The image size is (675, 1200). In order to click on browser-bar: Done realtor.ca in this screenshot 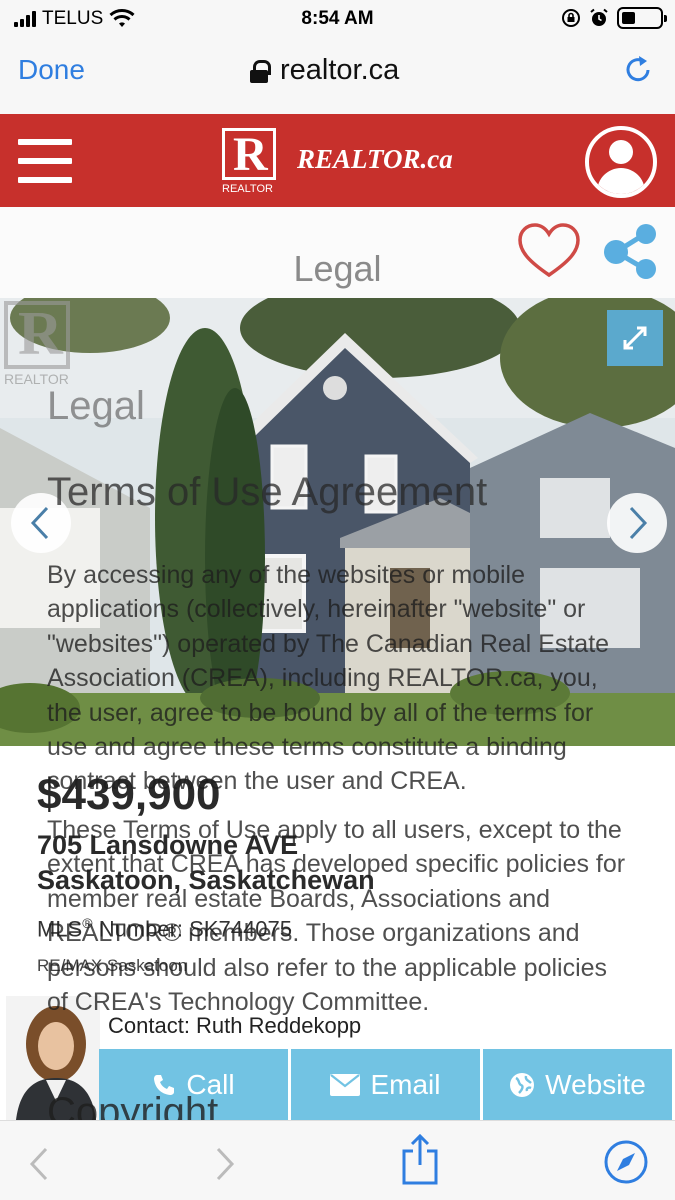, I will do `click(337, 76)`.